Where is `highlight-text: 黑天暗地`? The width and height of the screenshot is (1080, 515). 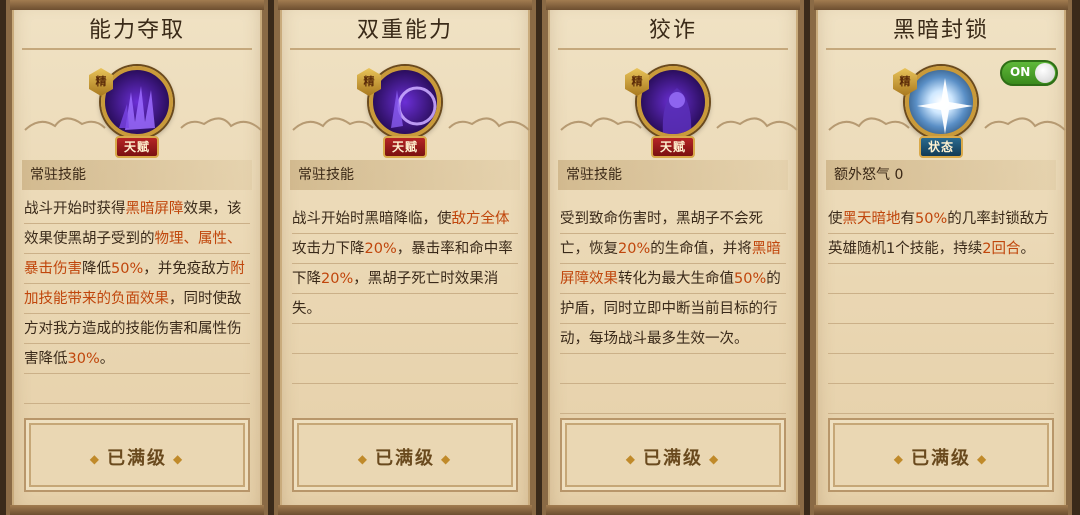
highlight-text: 黑天暗地 is located at coordinates (871, 219).